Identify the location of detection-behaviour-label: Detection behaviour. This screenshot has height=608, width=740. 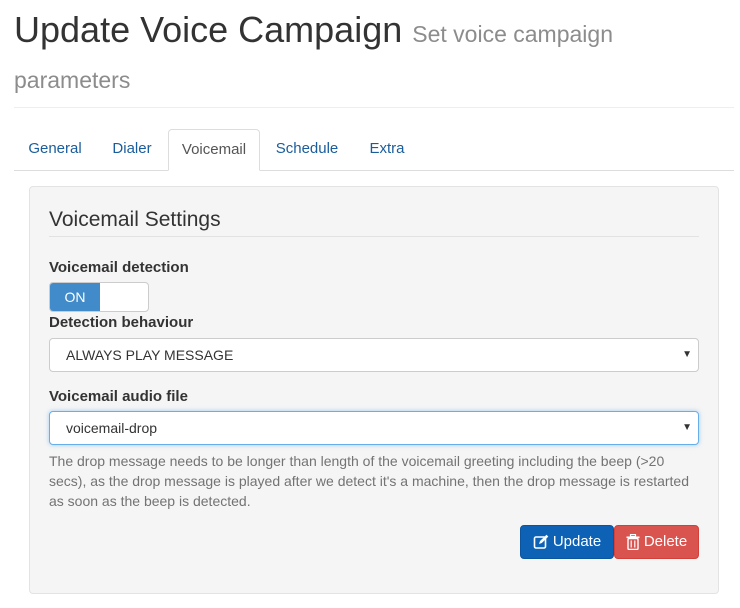
(121, 322).